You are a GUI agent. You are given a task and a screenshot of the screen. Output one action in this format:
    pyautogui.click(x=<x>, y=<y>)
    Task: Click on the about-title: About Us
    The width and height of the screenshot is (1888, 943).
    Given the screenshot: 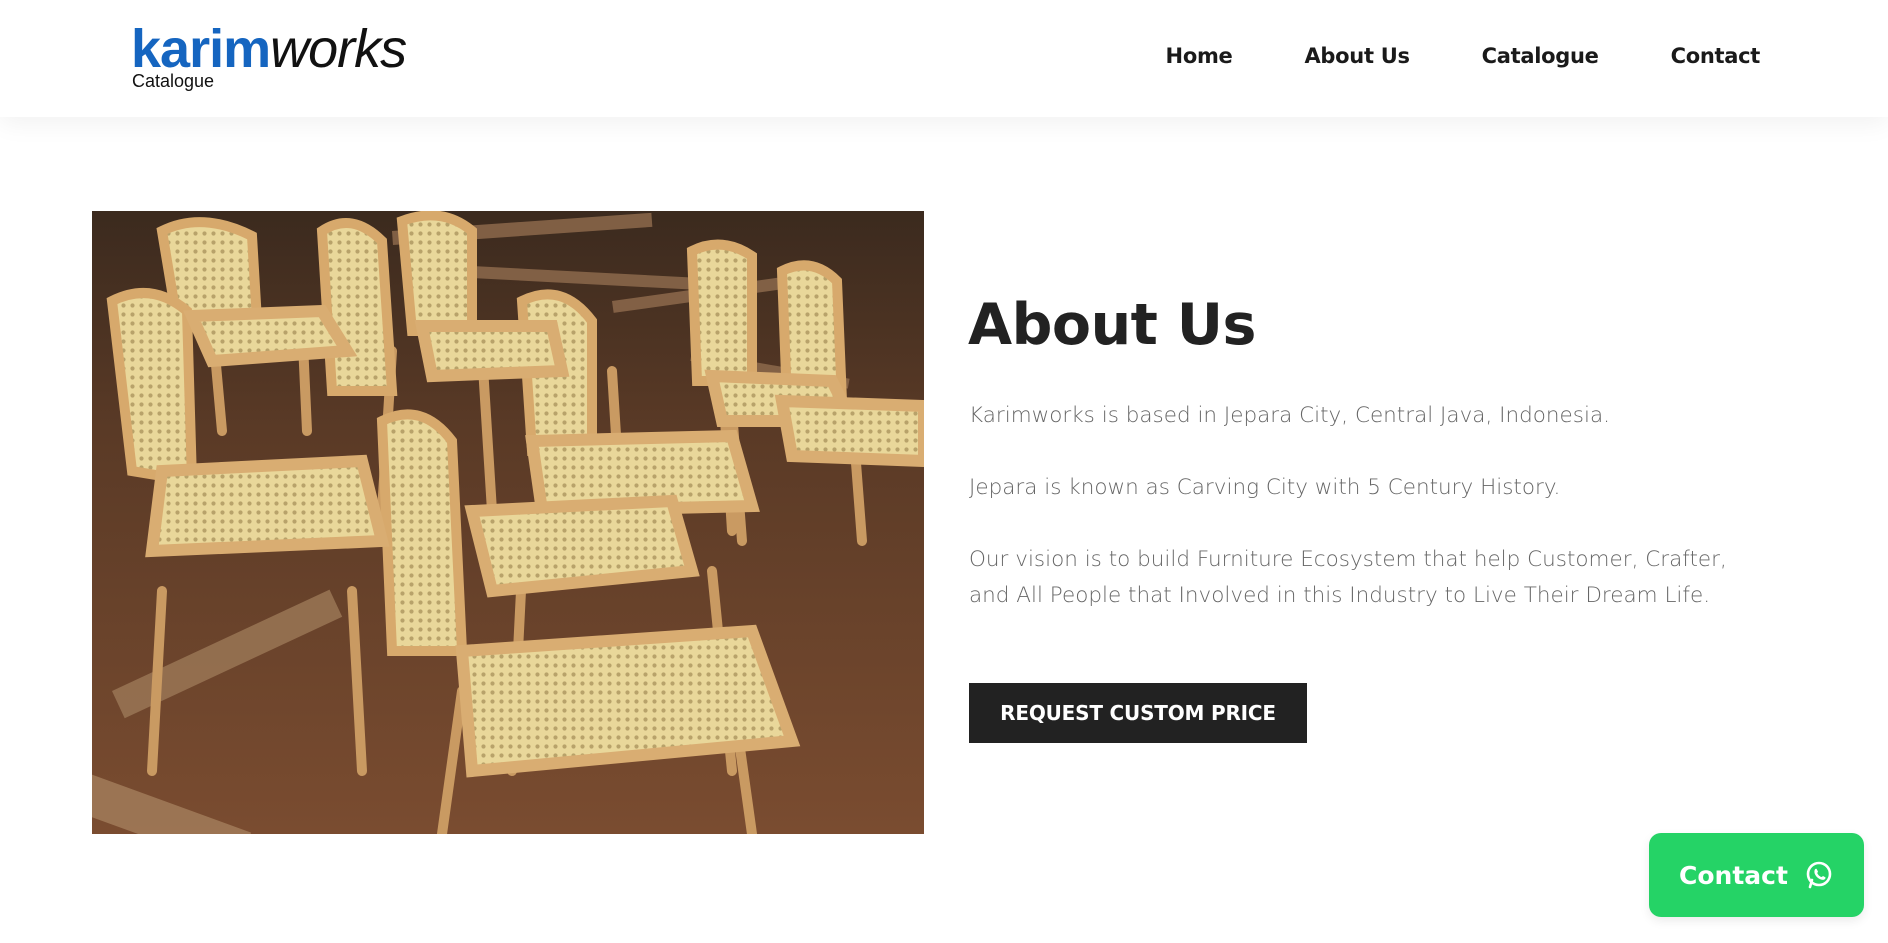 What is the action you would take?
    pyautogui.click(x=1112, y=325)
    